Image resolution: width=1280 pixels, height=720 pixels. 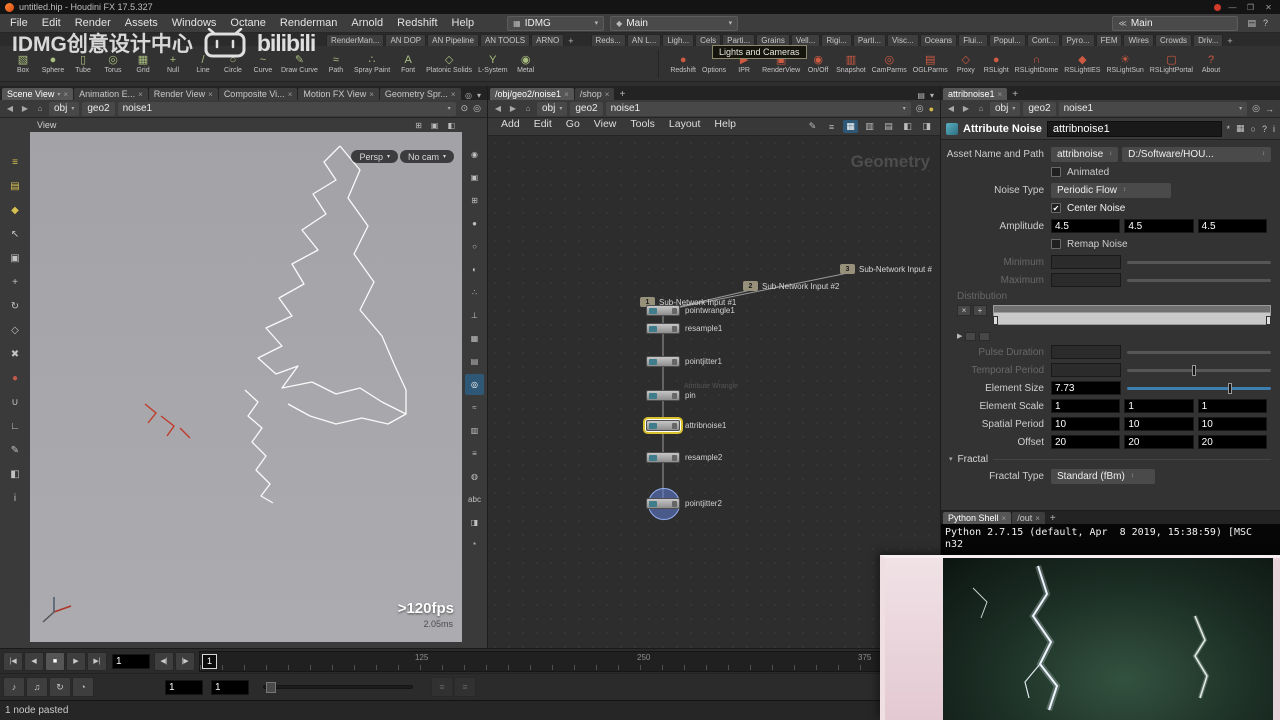 I want to click on mirror-tool-icon: ◧, so click(x=15, y=474).